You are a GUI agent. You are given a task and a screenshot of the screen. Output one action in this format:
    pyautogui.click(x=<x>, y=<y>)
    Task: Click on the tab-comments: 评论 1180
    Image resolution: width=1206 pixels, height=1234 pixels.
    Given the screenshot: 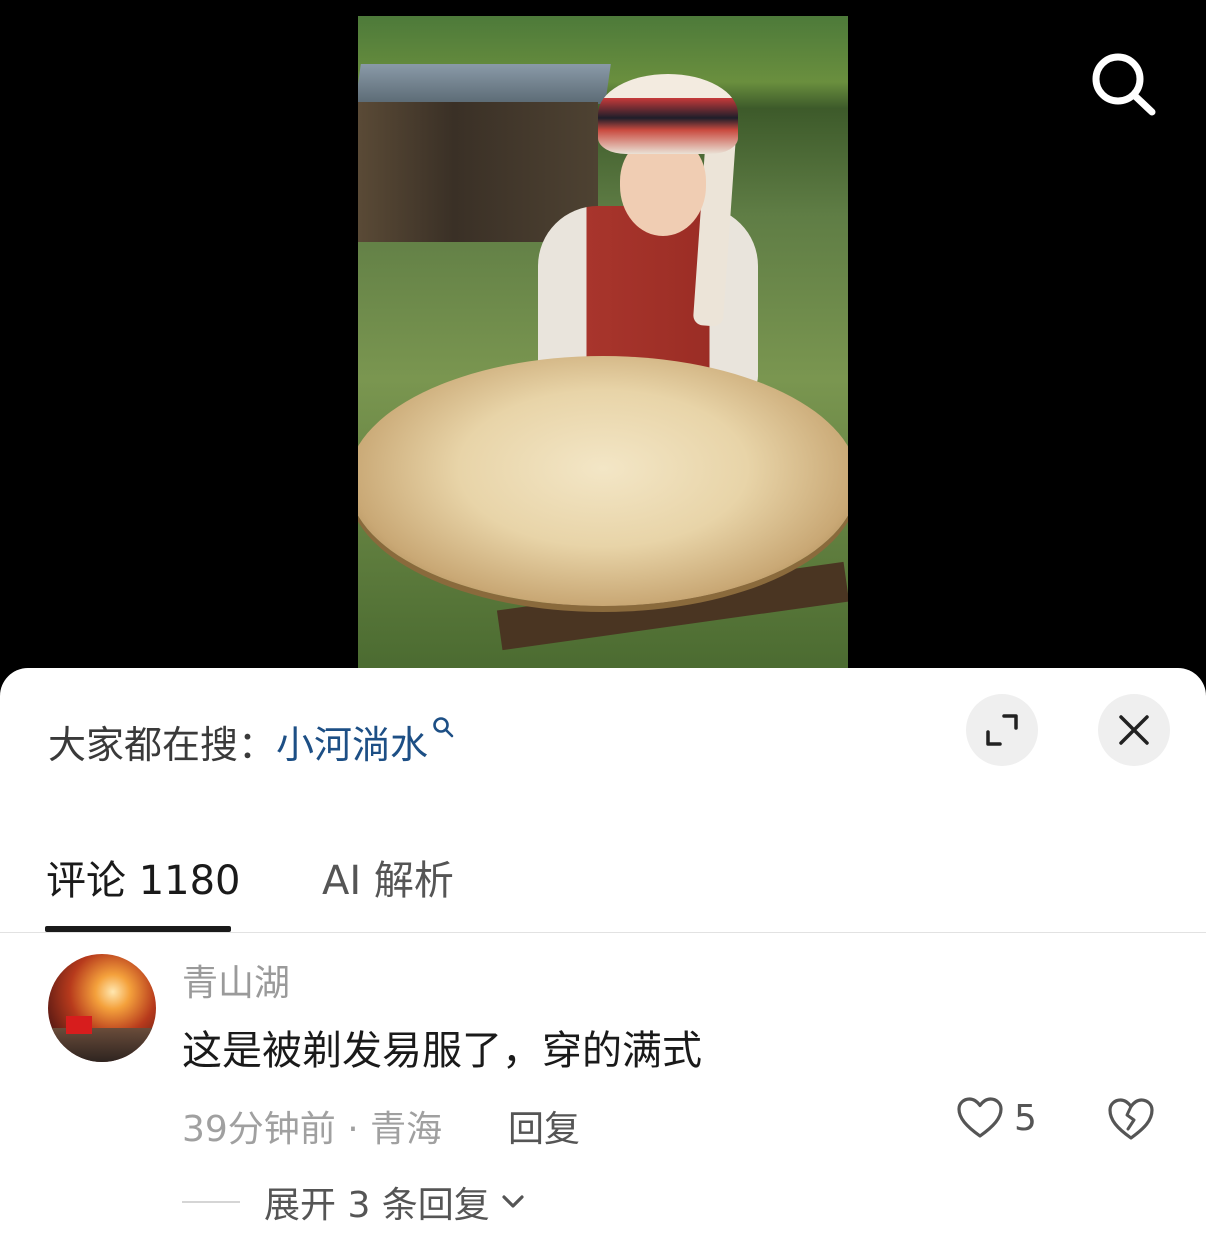 What is the action you would take?
    pyautogui.click(x=143, y=877)
    